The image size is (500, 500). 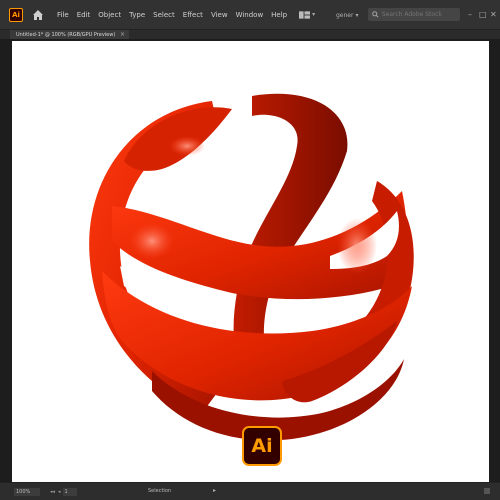 I want to click on search-input, so click(x=419, y=14).